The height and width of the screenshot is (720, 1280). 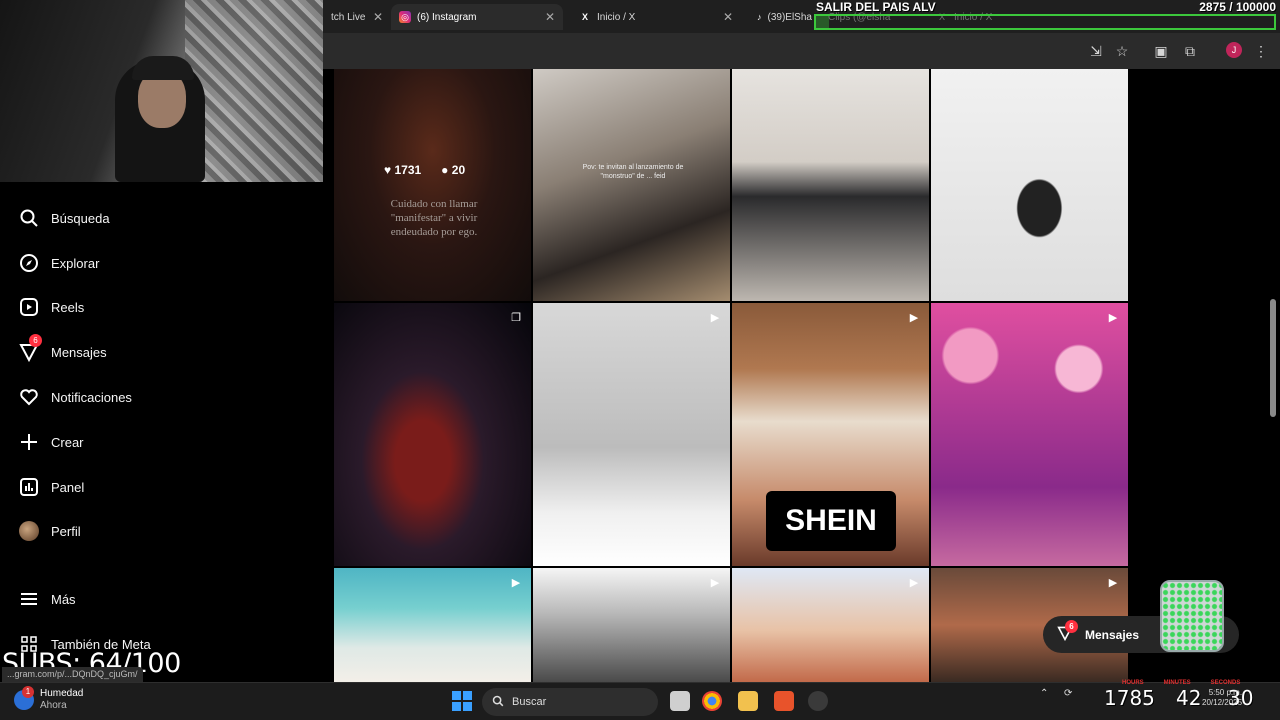 What do you see at coordinates (1261, 51) in the screenshot?
I see `menu-dots-icon: ⋮` at bounding box center [1261, 51].